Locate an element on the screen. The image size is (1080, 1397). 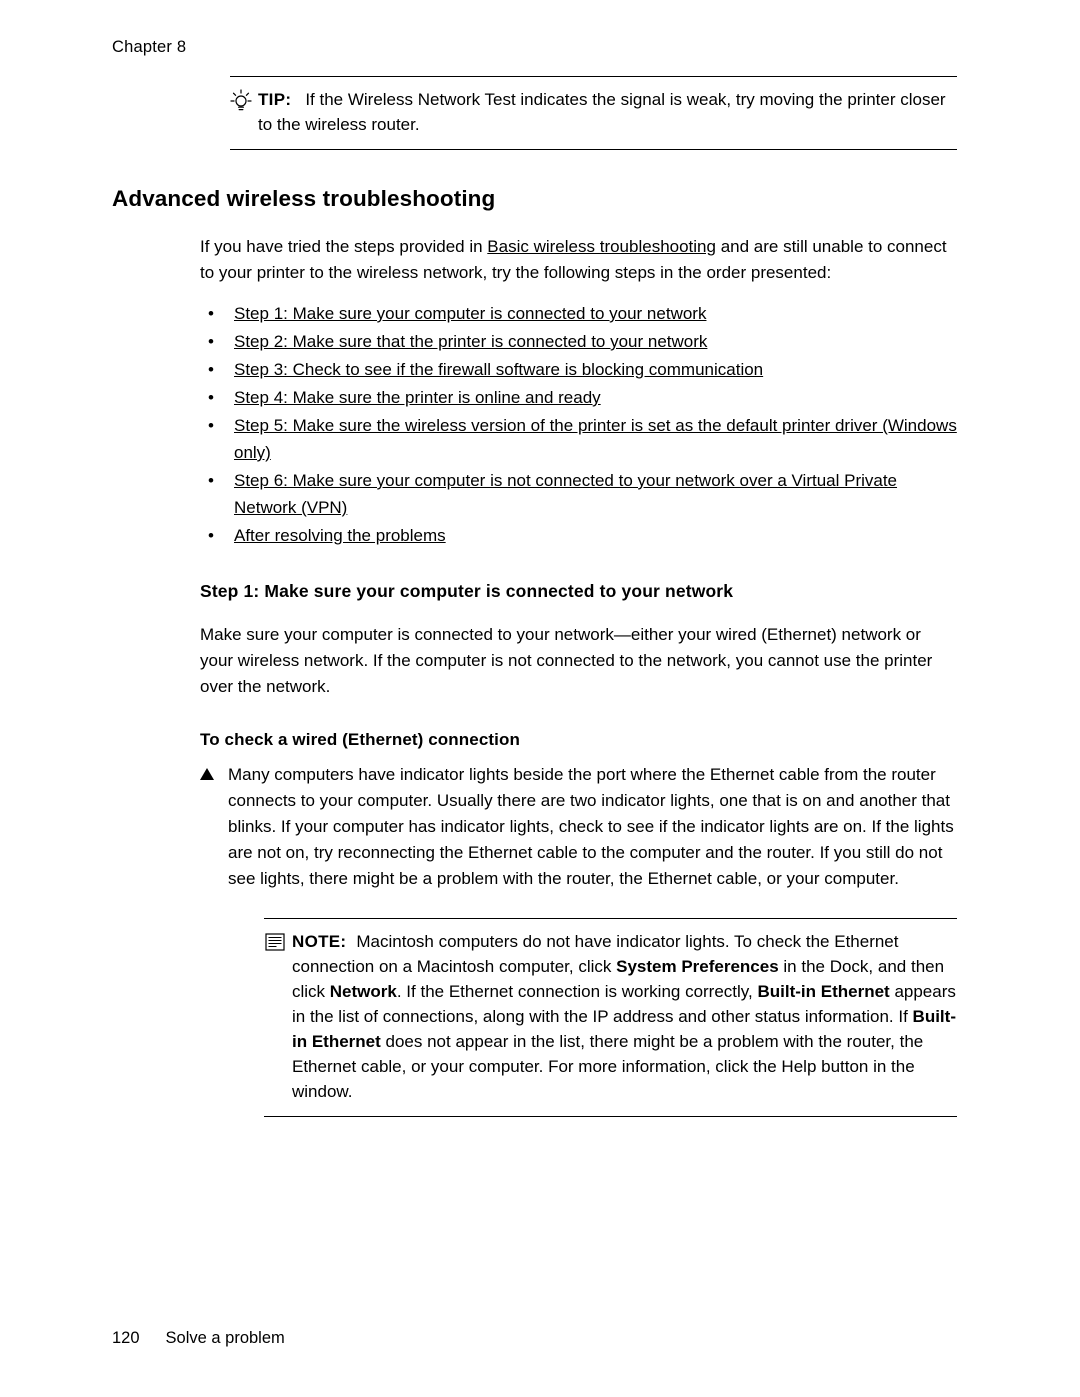
note-label: NOTE: is located at coordinates (319, 941).